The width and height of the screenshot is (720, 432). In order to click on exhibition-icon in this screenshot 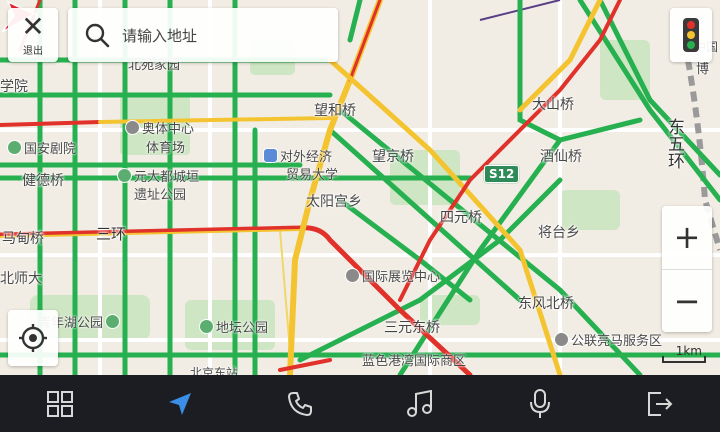, I will do `click(352, 275)`.